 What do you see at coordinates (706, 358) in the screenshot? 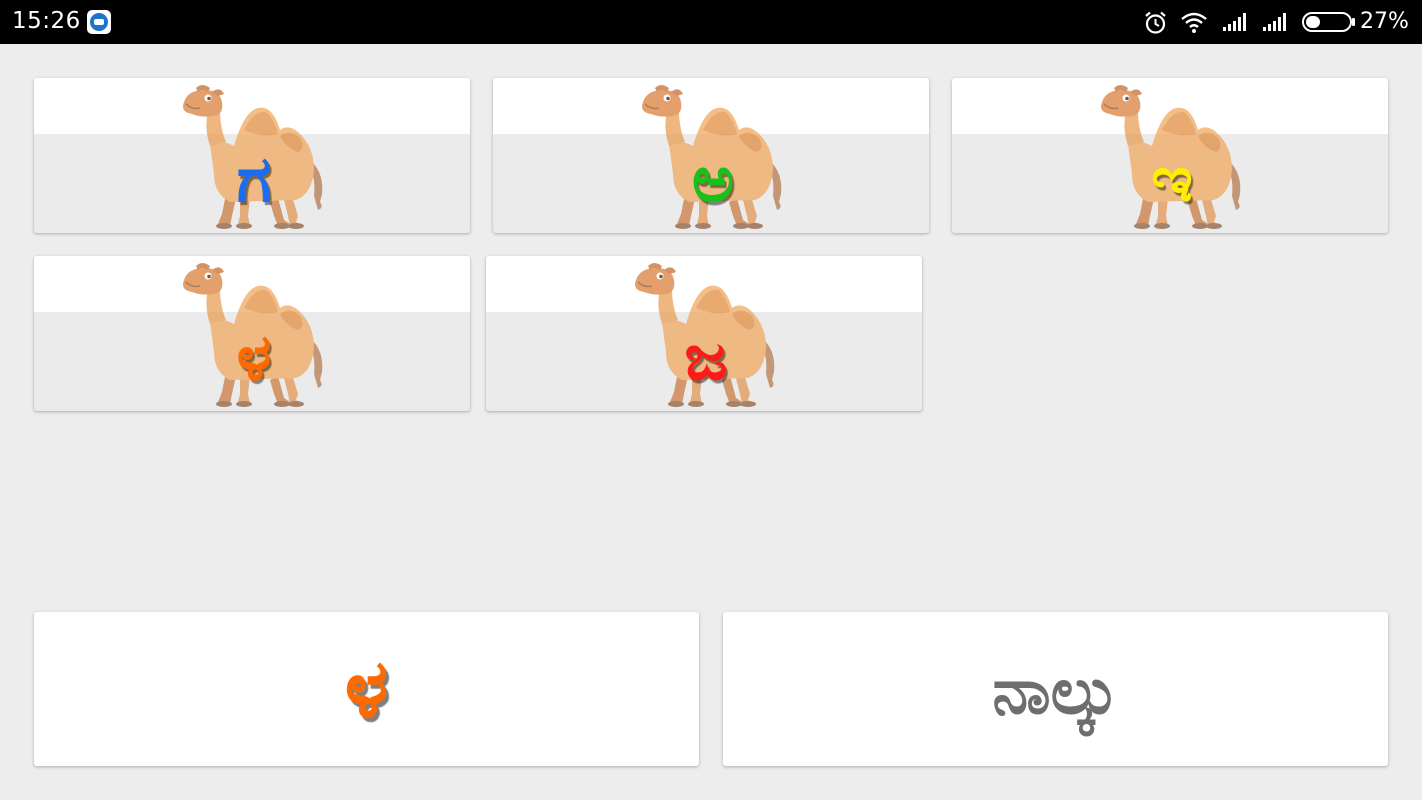
I see `letter-card-5-letter: ಜ` at bounding box center [706, 358].